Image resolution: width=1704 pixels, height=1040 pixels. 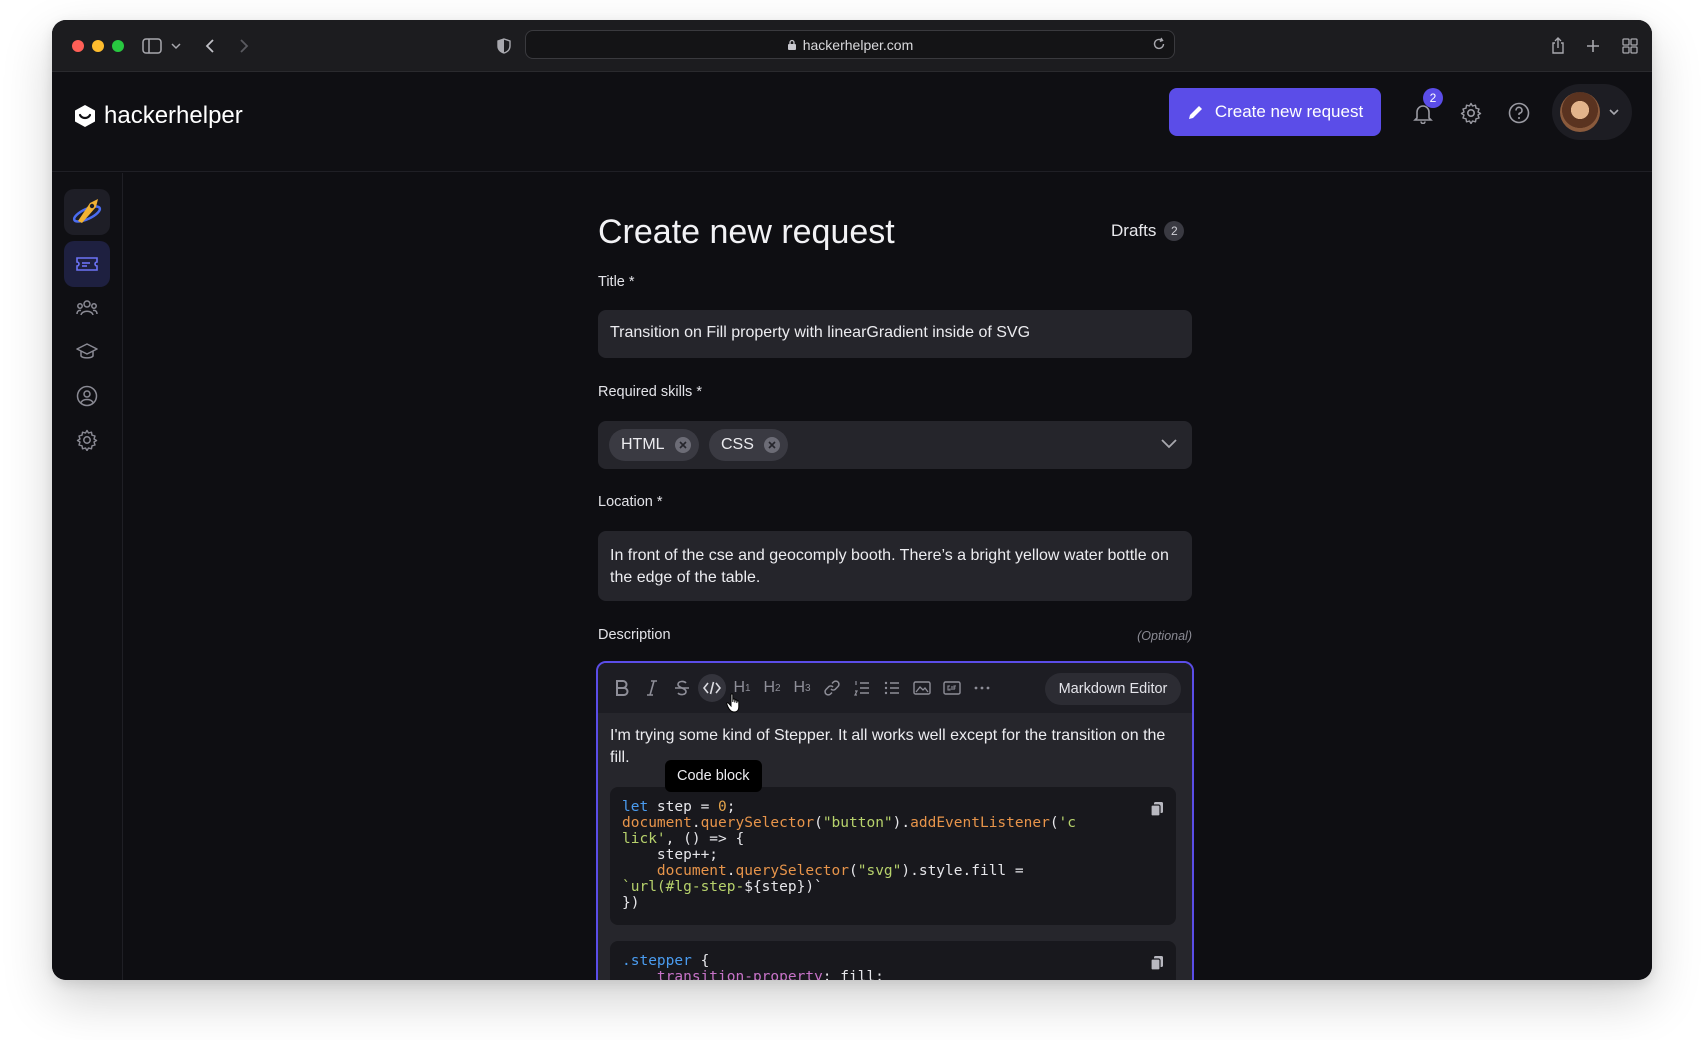 I want to click on close-window-button, so click(x=78, y=46).